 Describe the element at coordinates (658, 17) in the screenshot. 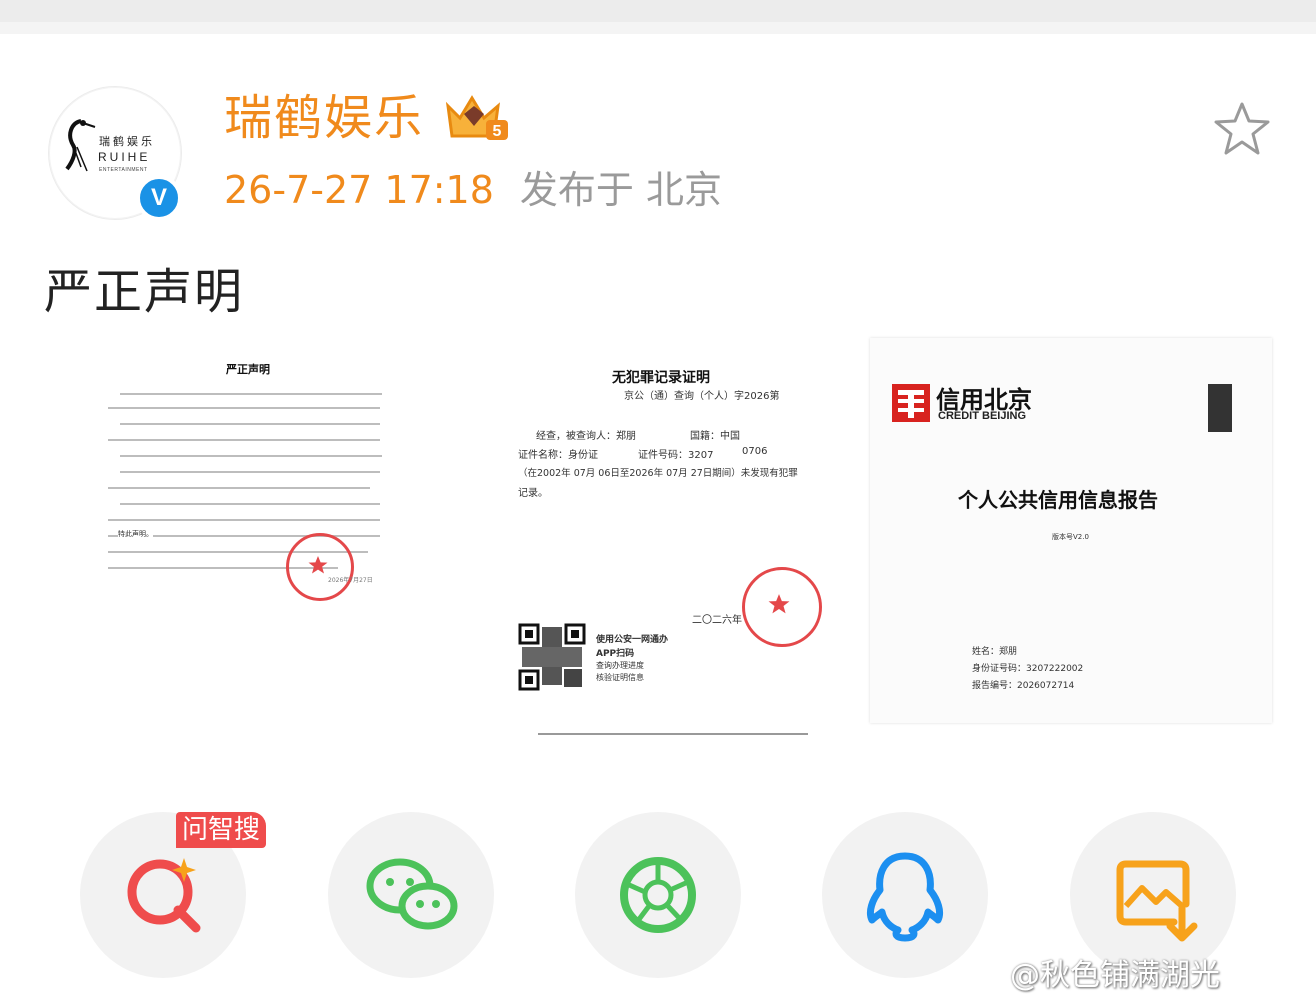

I see `top-bar` at that location.